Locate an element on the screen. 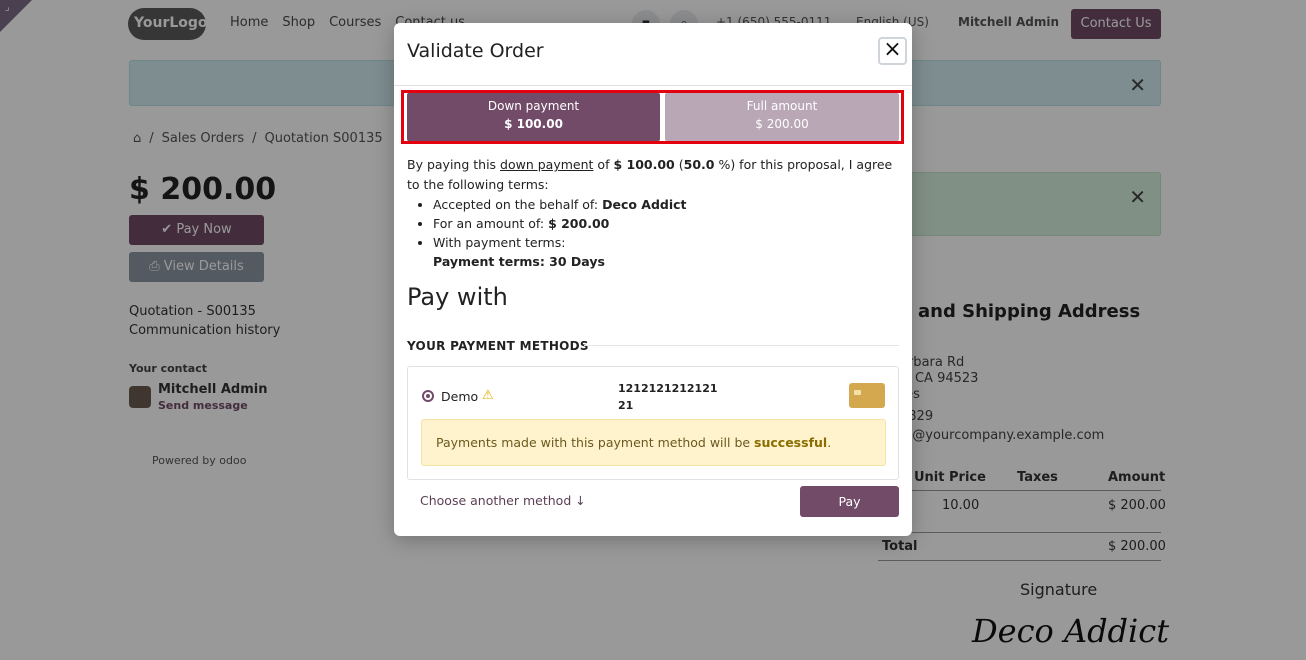 Image resolution: width=1306 pixels, height=660 pixels. warning-icon: ⚠ is located at coordinates (488, 395).